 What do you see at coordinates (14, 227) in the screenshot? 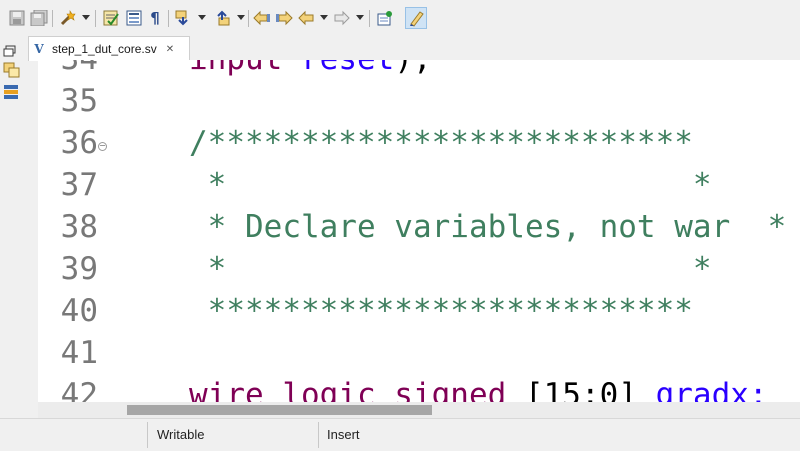
I see `left-view-strip` at bounding box center [14, 227].